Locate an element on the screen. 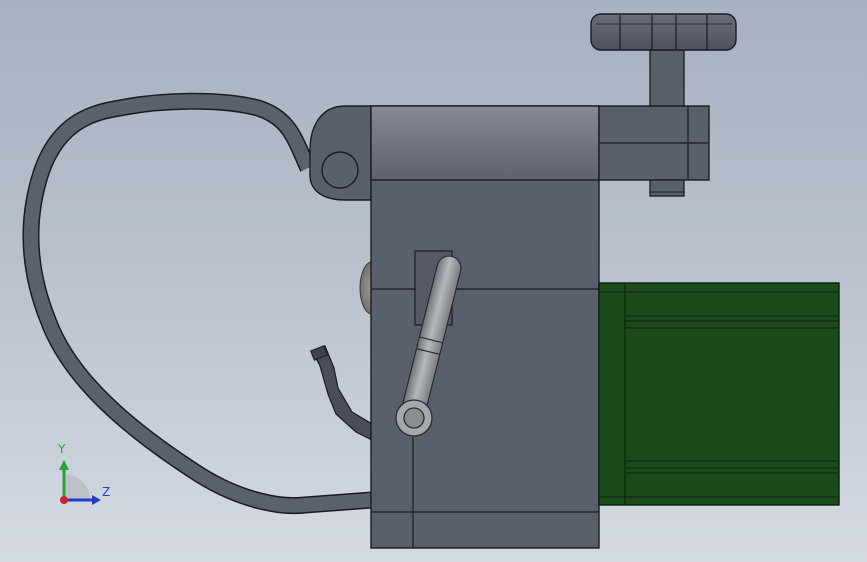 This screenshot has width=867, height=562. screw-tip is located at coordinates (667, 188).